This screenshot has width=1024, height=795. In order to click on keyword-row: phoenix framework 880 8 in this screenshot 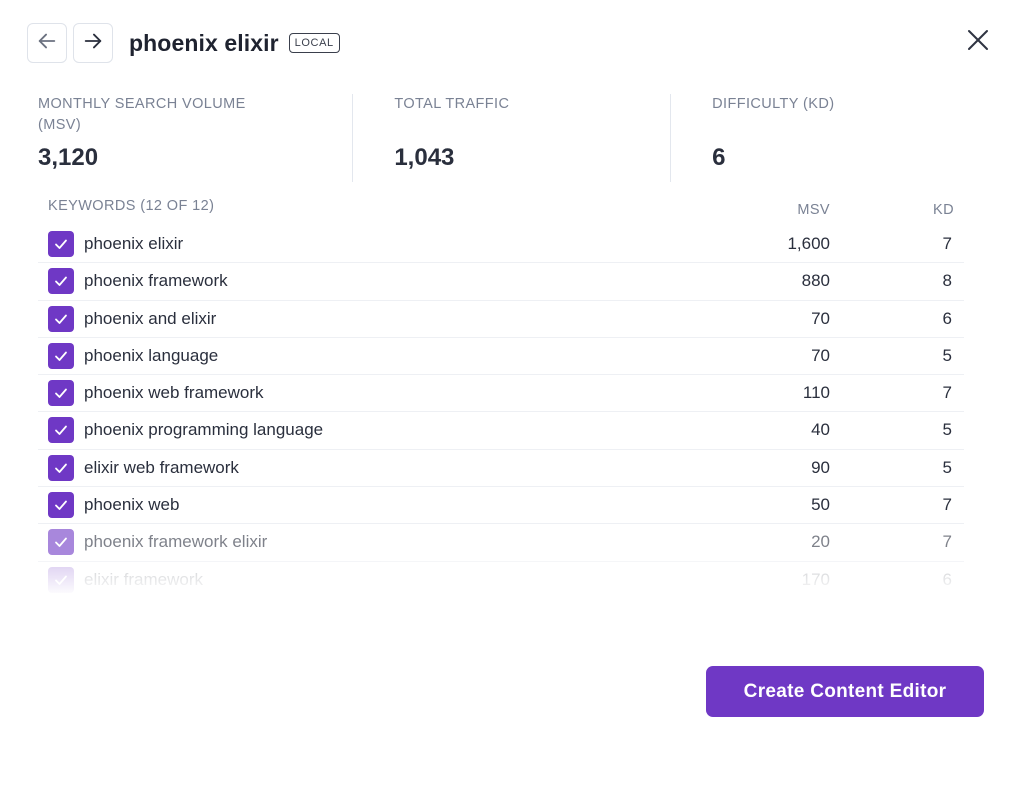, I will do `click(501, 282)`.